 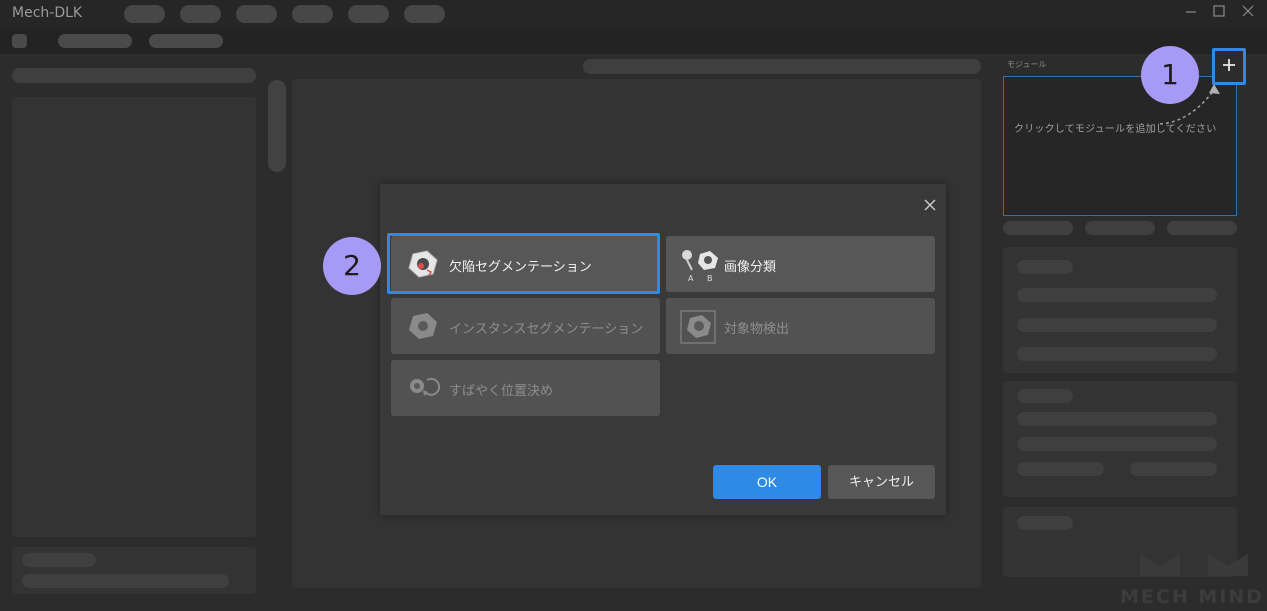 I want to click on ab-label-b: B, so click(x=710, y=278).